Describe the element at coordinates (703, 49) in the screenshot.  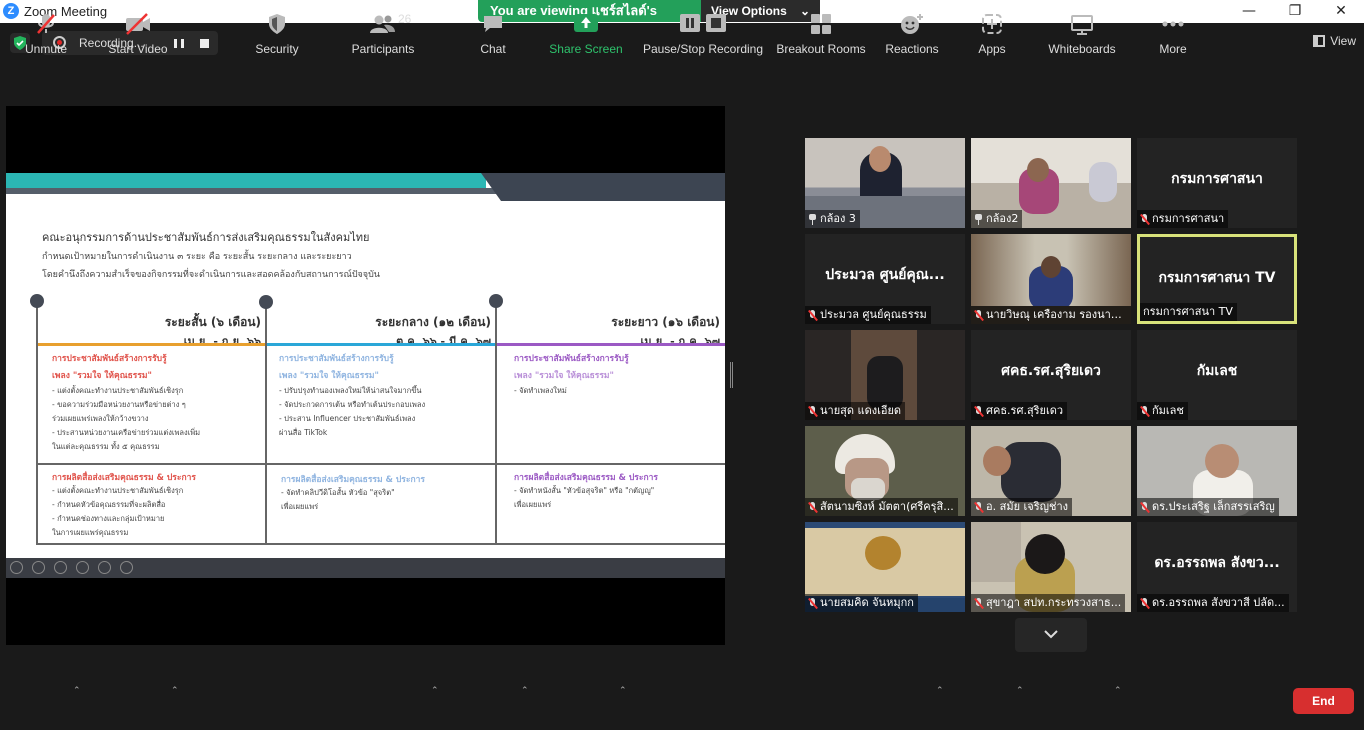
I see `pause-stop-label: Pause/Stop Recording` at that location.